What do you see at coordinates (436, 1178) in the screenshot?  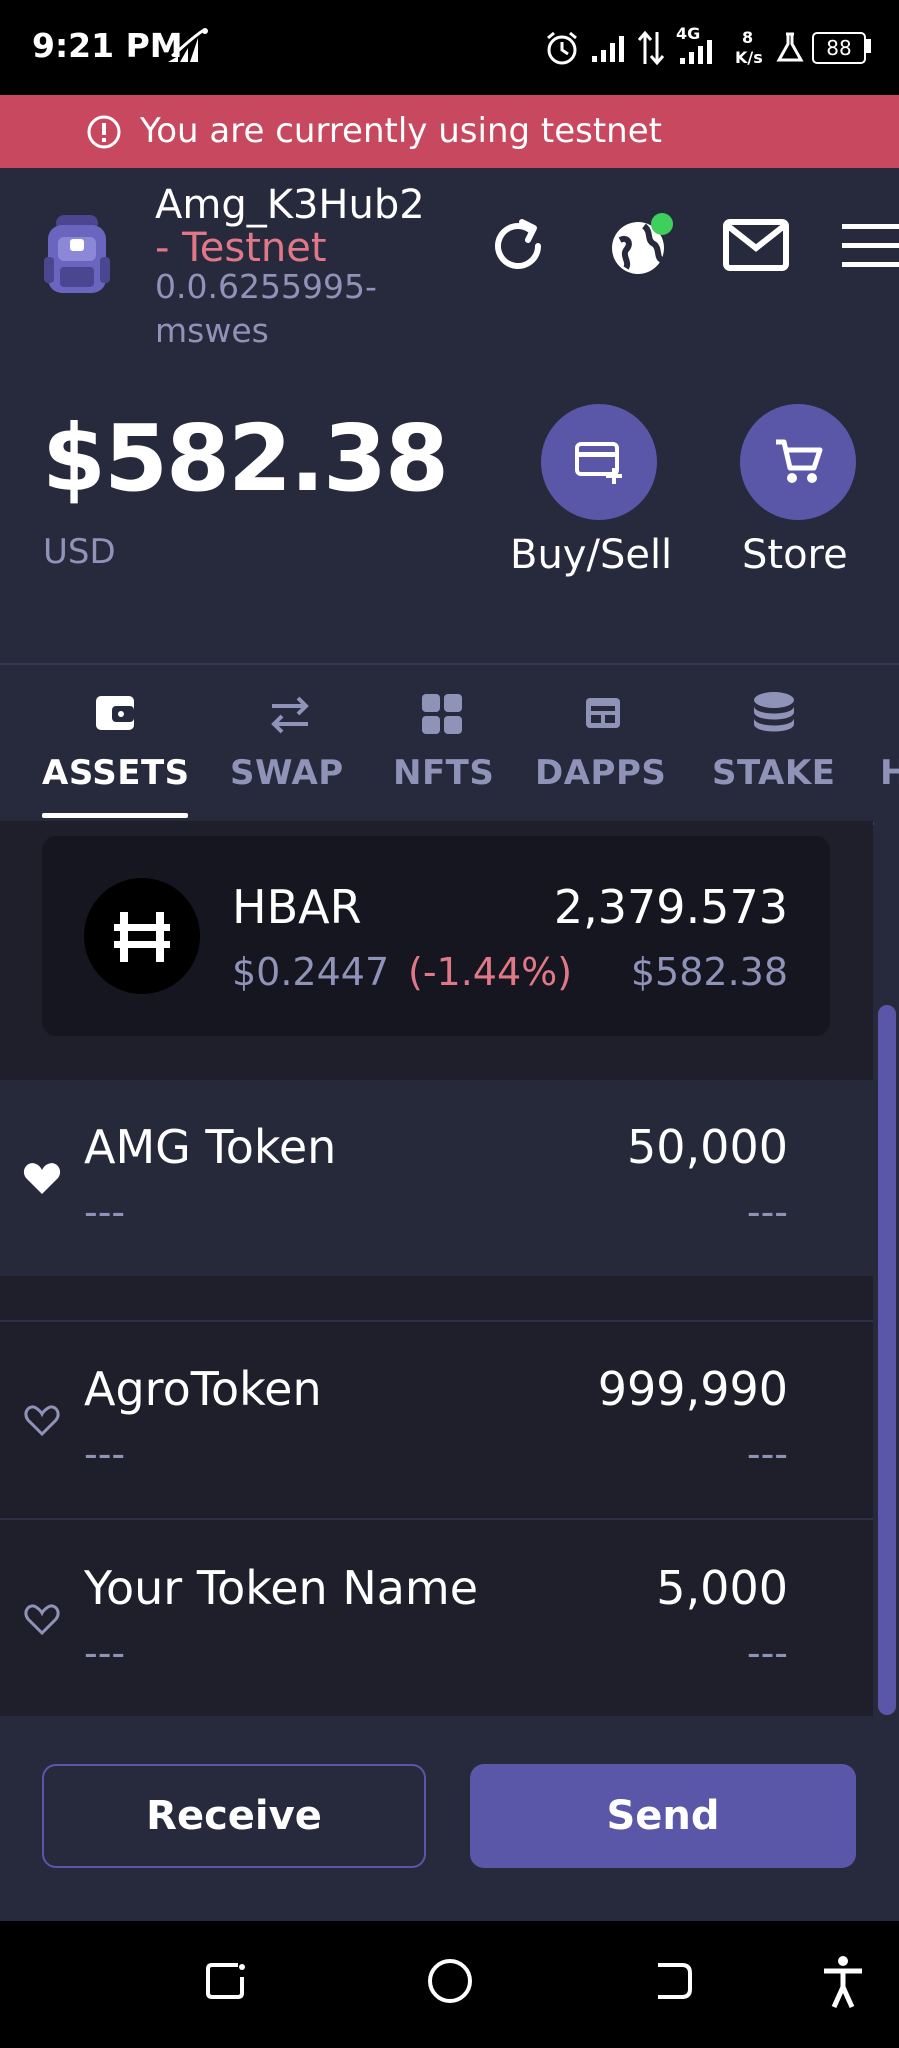 I see `token-row-amg` at bounding box center [436, 1178].